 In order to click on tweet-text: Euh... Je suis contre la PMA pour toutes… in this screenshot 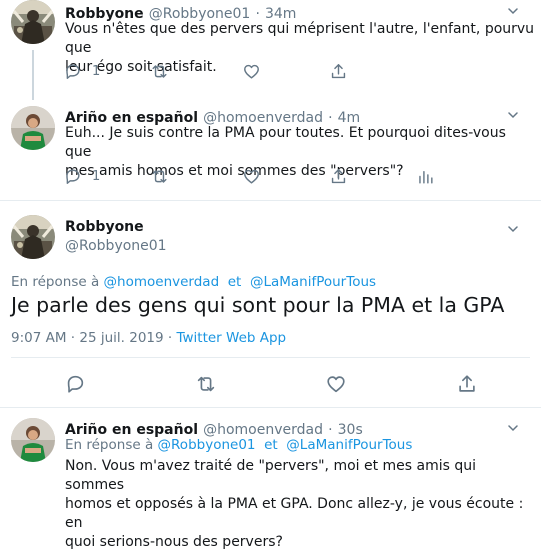, I will do `click(300, 152)`.